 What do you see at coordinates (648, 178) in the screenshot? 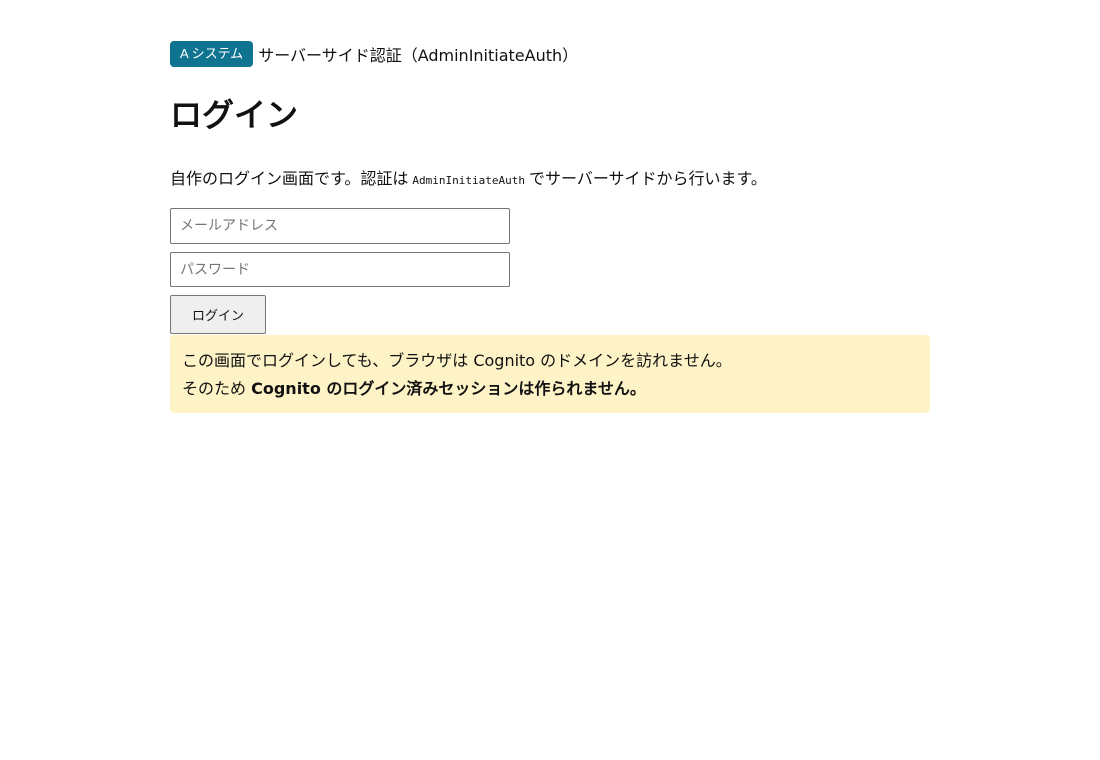
I see `description-text-after: でサーバーサイドから行います。` at bounding box center [648, 178].